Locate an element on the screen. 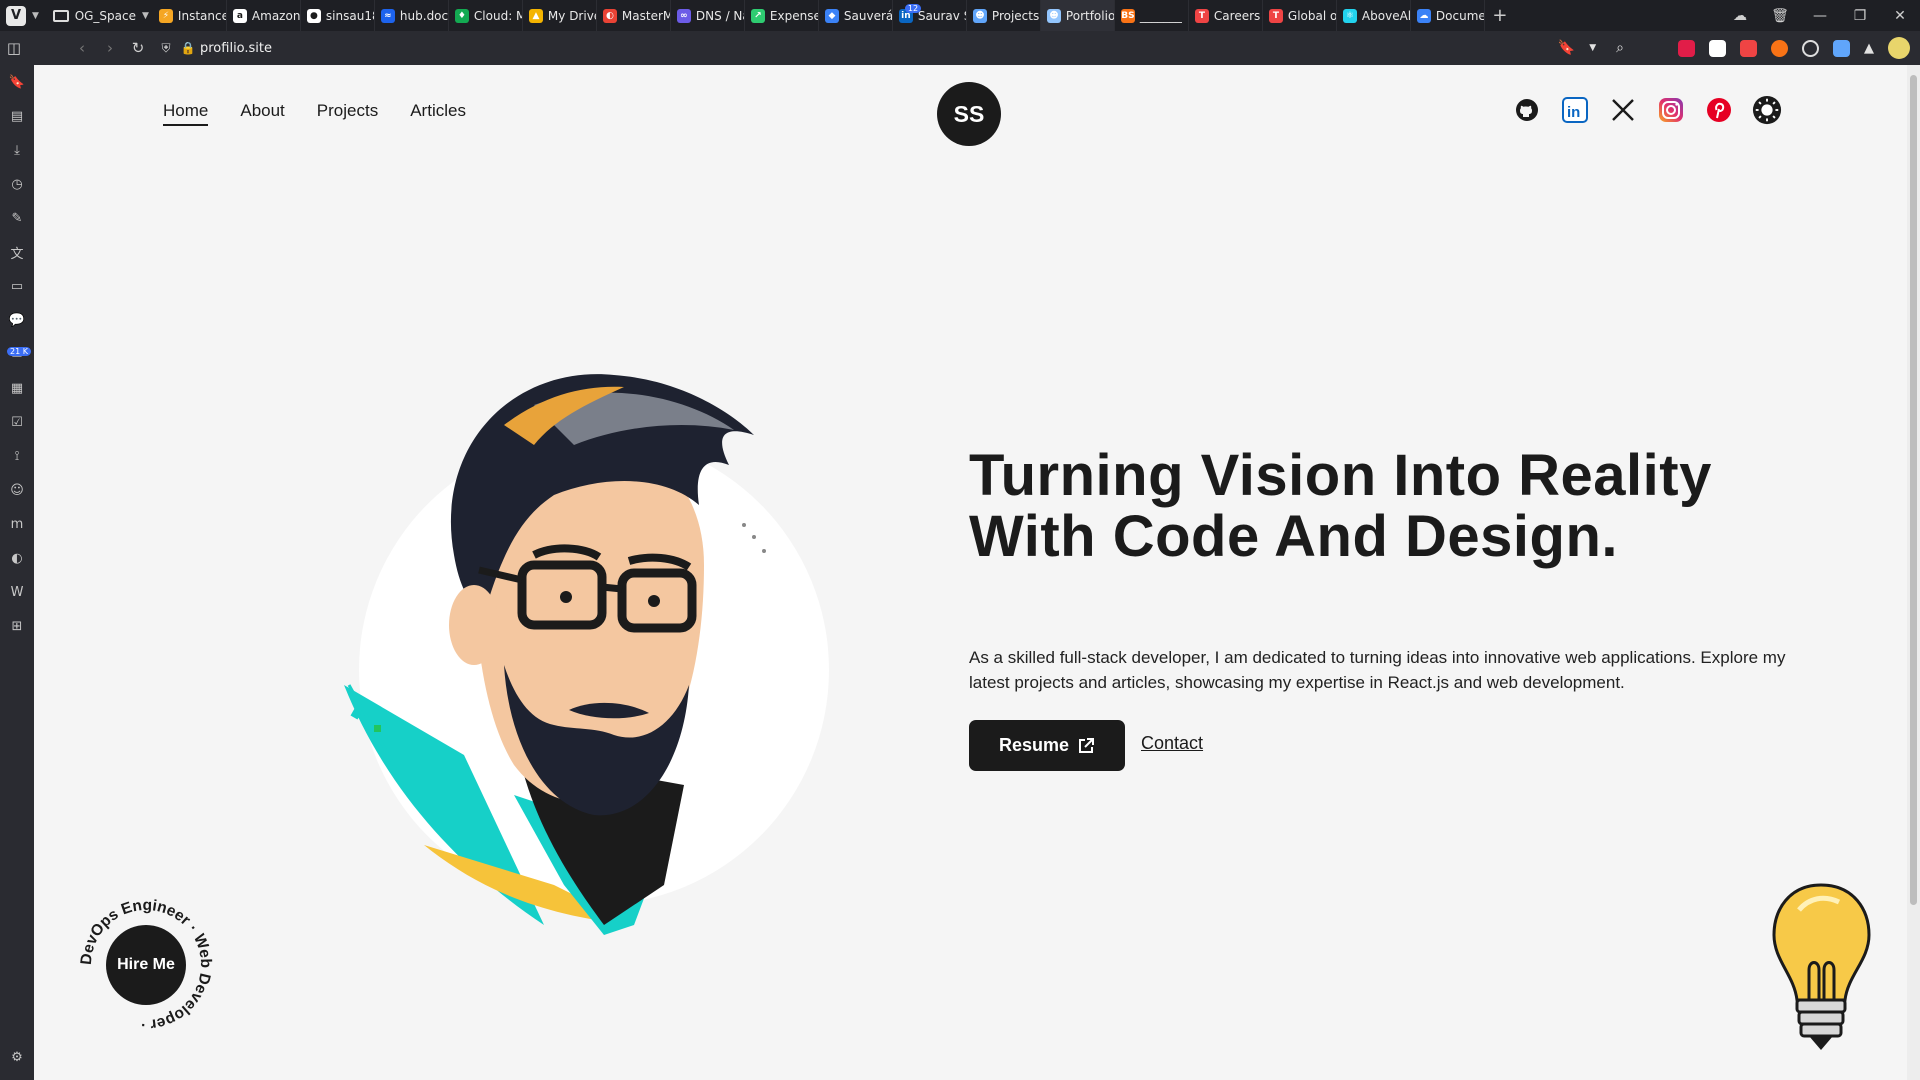  sync-cloud-icon: ☁ is located at coordinates (1740, 16).